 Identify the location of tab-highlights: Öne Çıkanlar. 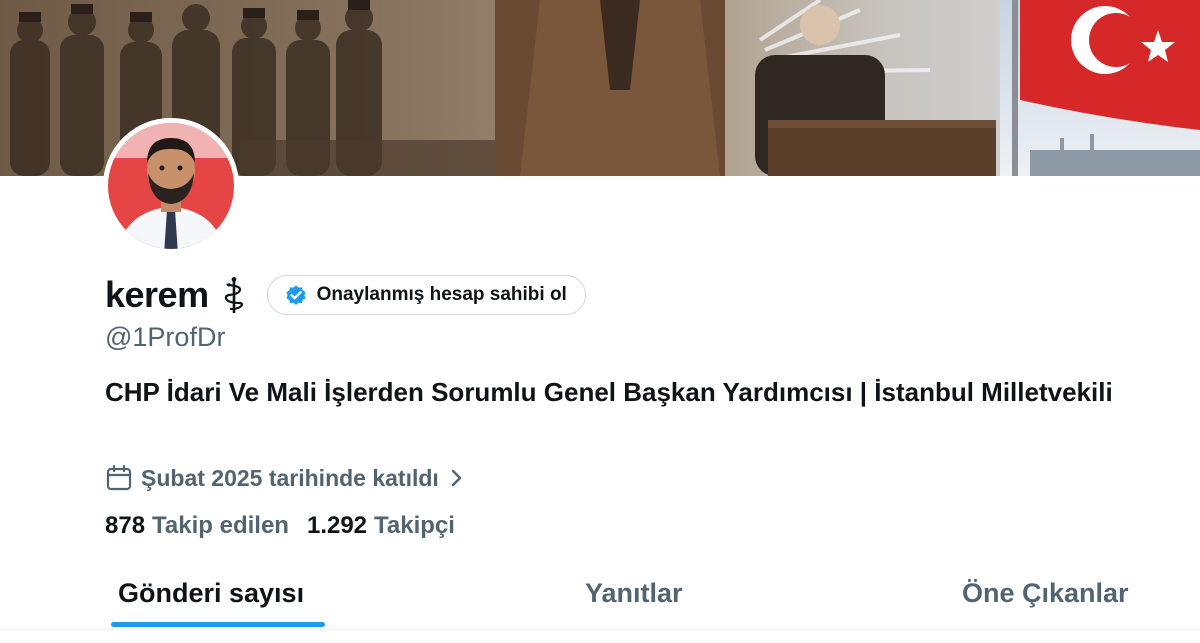
(1045, 593).